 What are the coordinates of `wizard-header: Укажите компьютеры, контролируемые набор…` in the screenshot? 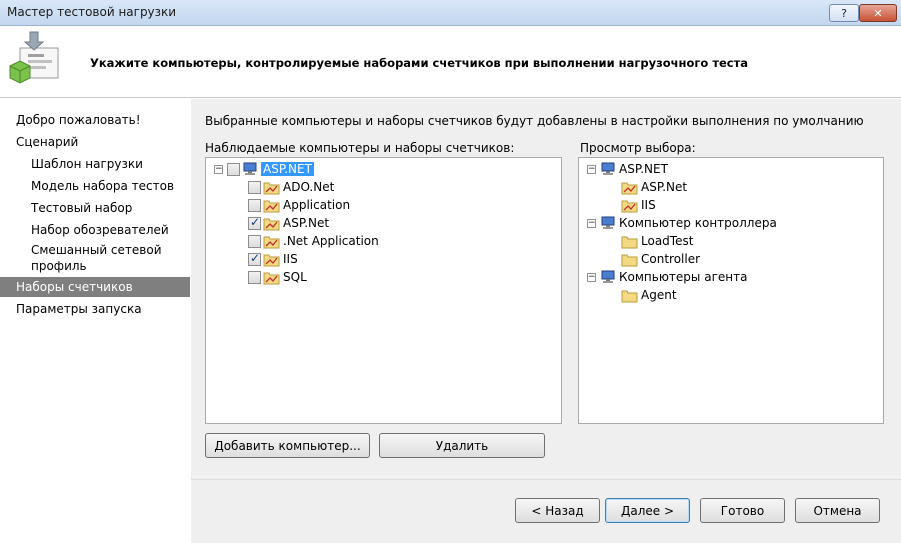 It's located at (450, 62).